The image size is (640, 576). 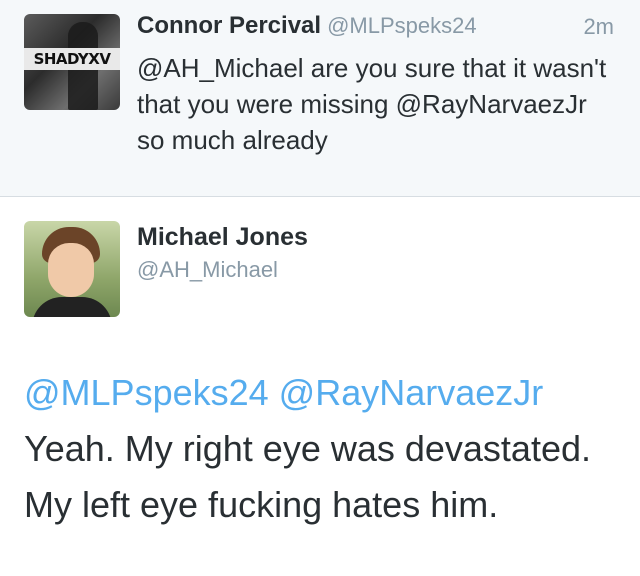 I want to click on avatar-logo-text: SHADYXV, so click(x=72, y=59).